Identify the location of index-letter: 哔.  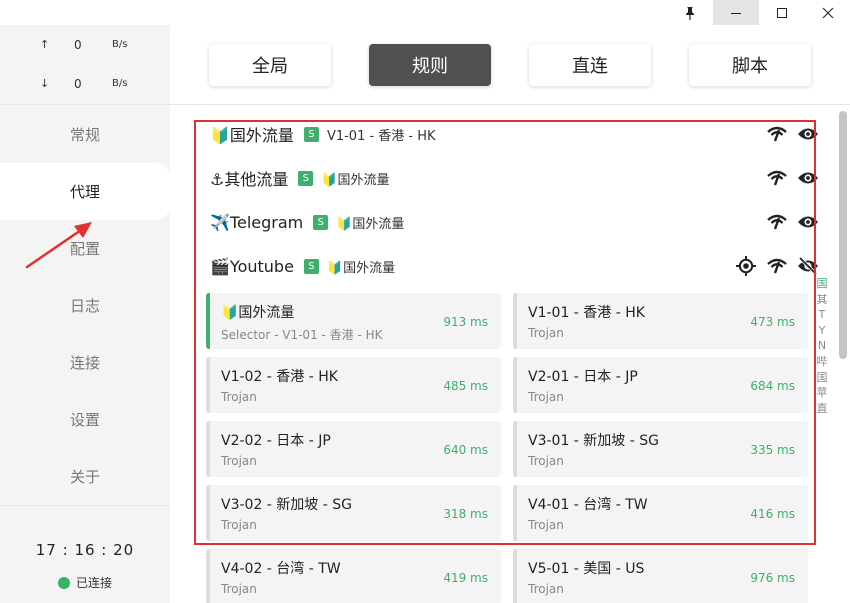
(822, 362).